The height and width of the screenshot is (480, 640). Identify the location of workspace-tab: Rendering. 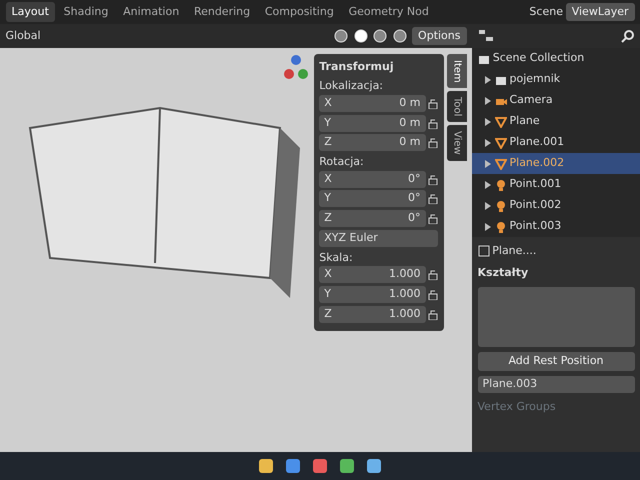
(222, 12).